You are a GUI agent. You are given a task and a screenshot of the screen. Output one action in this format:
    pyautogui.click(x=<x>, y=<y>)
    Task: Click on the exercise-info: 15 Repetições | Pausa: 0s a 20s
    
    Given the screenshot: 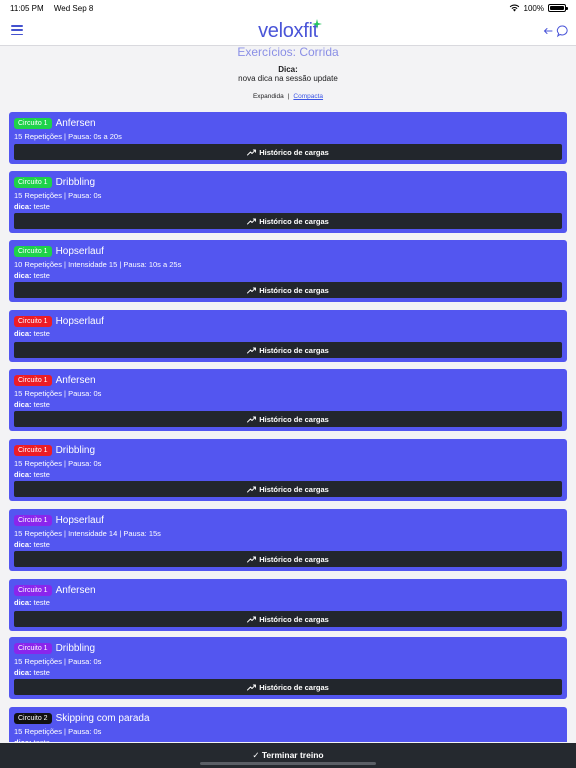 What is the action you would take?
    pyautogui.click(x=68, y=136)
    